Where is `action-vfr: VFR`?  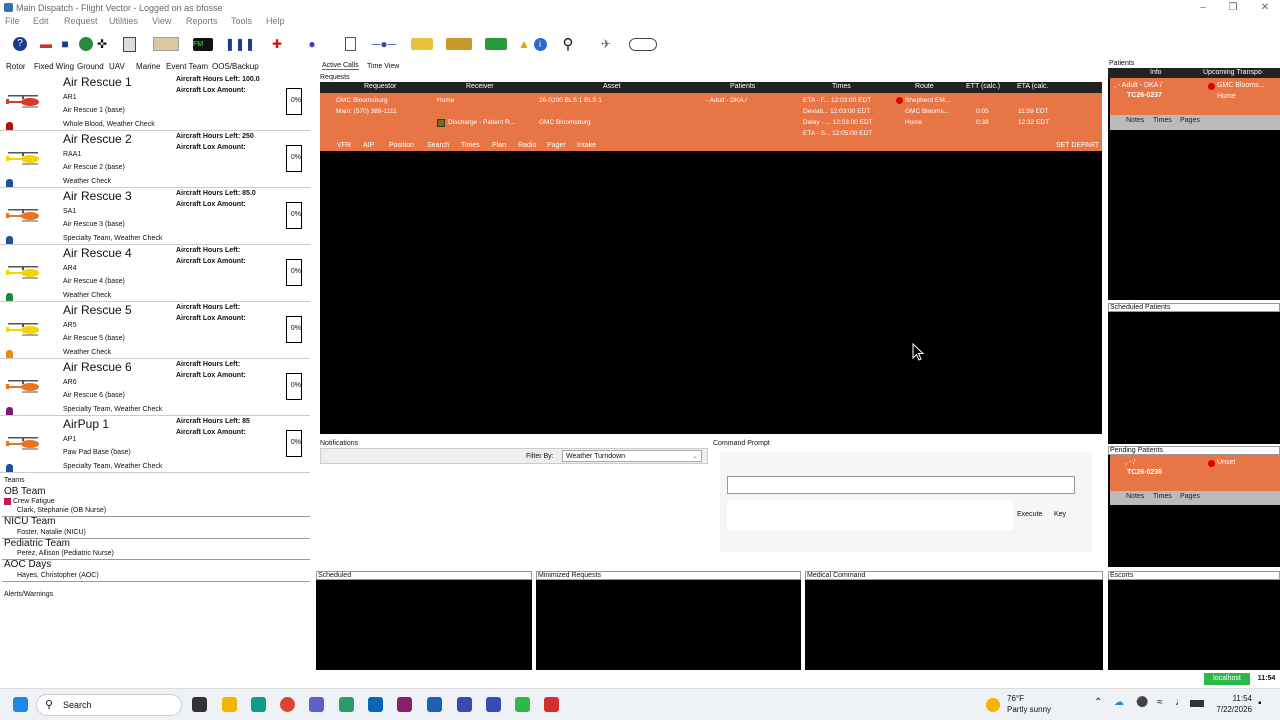 action-vfr: VFR is located at coordinates (344, 145).